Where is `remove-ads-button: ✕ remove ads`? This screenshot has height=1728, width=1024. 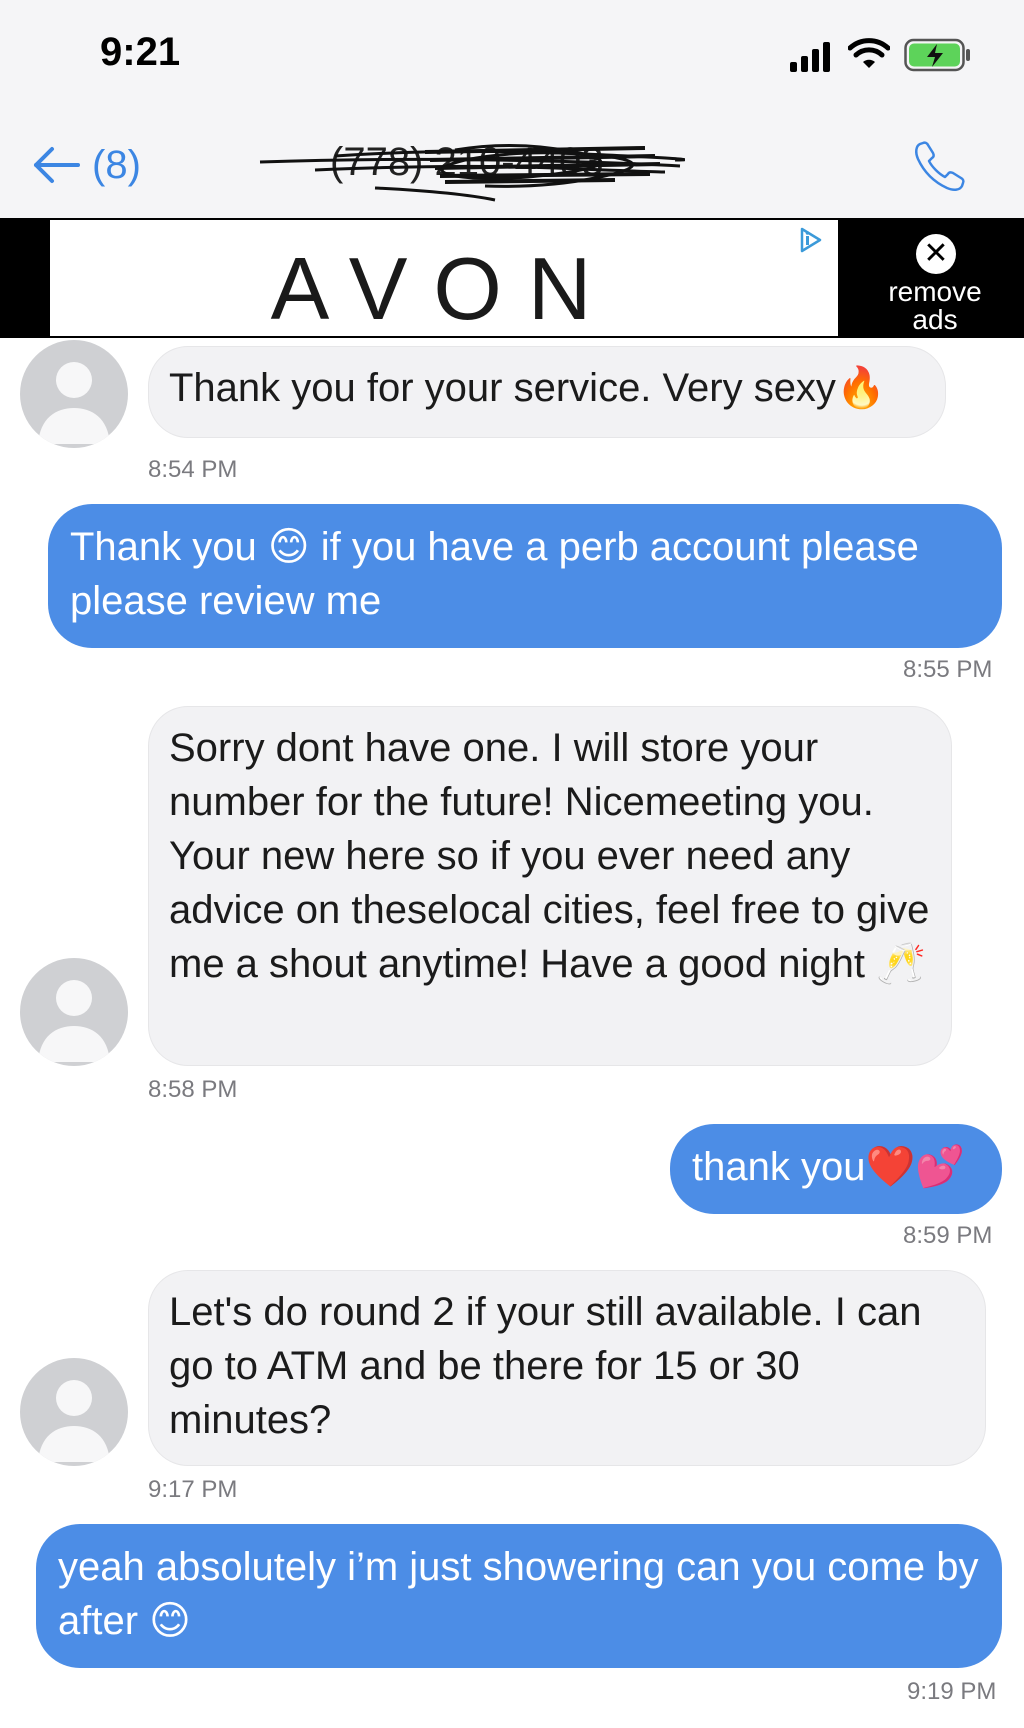
remove-ads-button: ✕ remove ads is located at coordinates (935, 278).